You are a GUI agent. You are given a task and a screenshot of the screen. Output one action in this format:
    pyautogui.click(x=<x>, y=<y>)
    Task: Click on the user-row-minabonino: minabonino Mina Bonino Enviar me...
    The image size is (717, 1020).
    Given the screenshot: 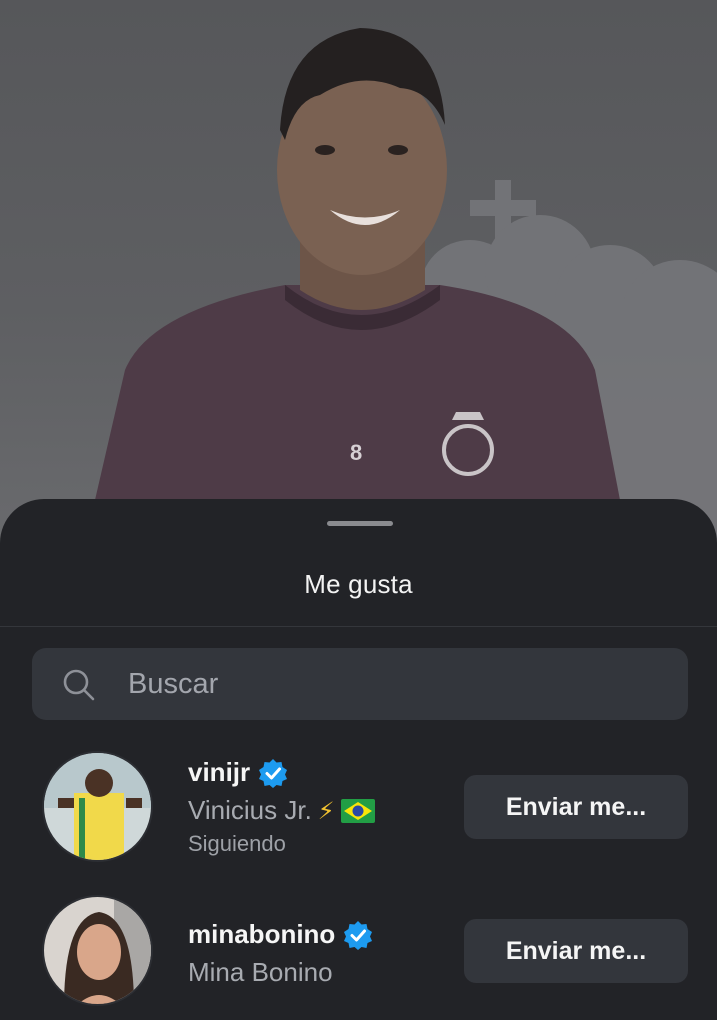 What is the action you would take?
    pyautogui.click(x=358, y=955)
    